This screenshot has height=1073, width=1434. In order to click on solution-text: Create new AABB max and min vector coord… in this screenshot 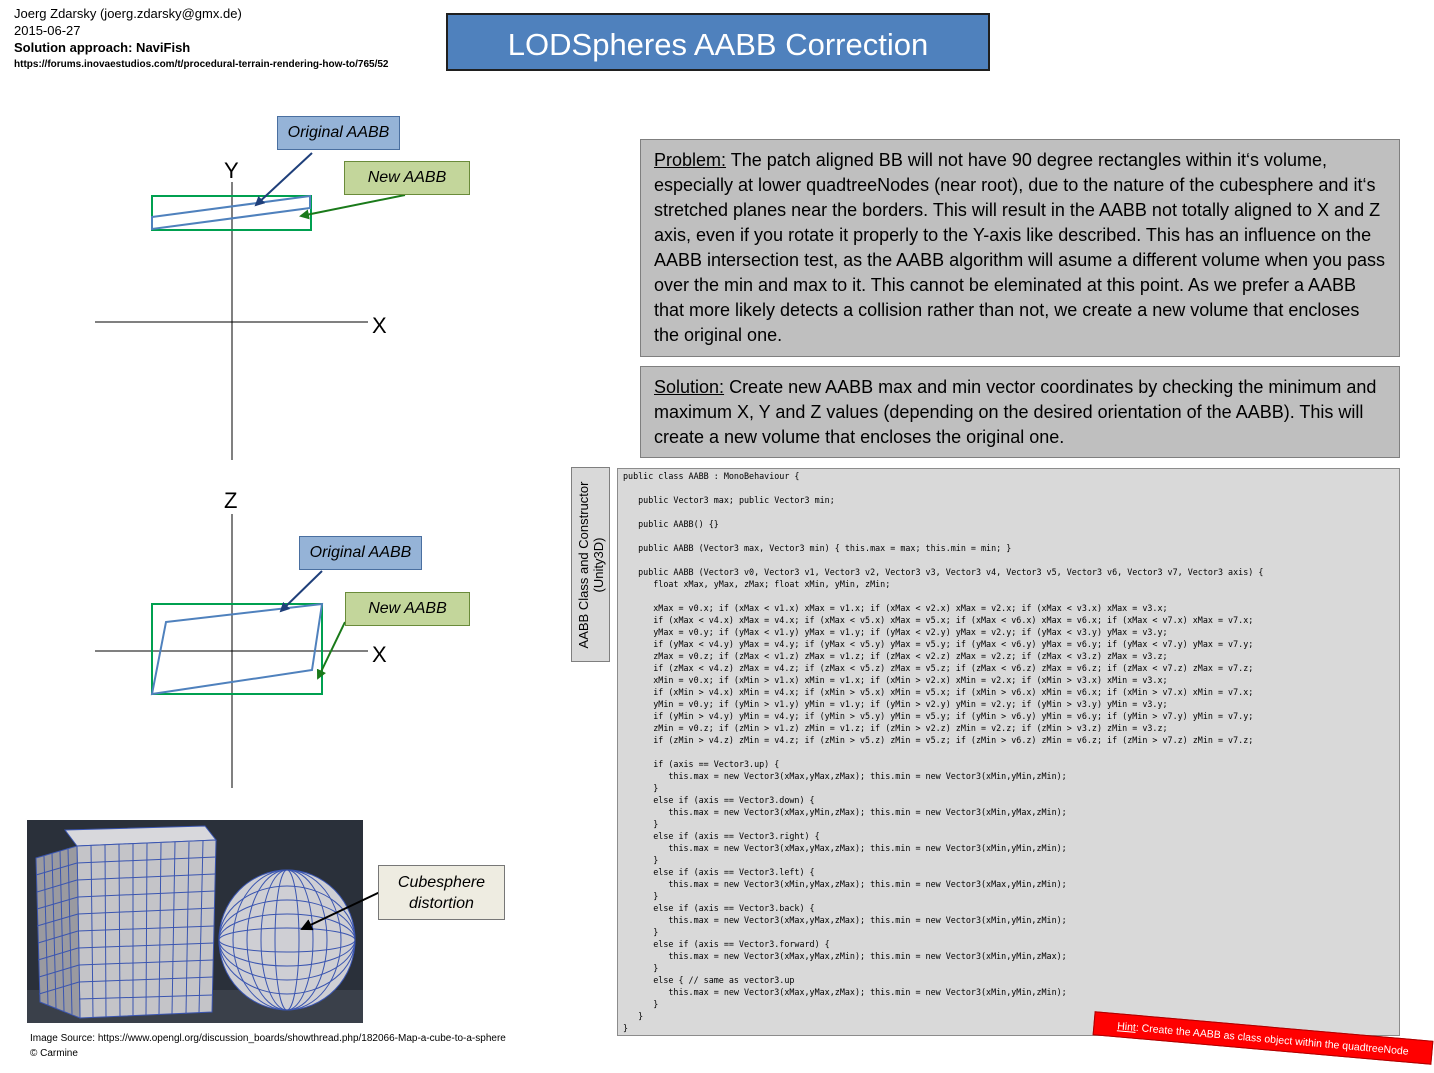, I will do `click(1015, 412)`.